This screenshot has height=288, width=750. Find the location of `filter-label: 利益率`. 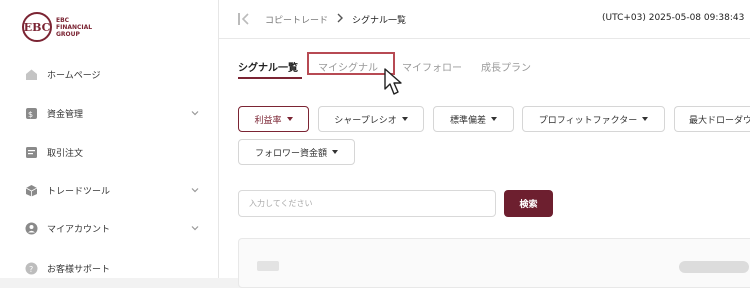

filter-label: 利益率 is located at coordinates (268, 120).